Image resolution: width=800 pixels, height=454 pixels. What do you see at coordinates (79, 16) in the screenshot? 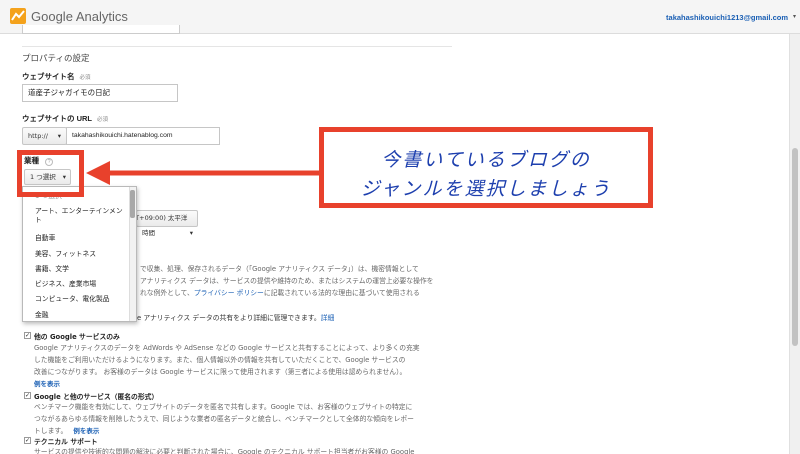
I see `app-title: Google Analytics` at bounding box center [79, 16].